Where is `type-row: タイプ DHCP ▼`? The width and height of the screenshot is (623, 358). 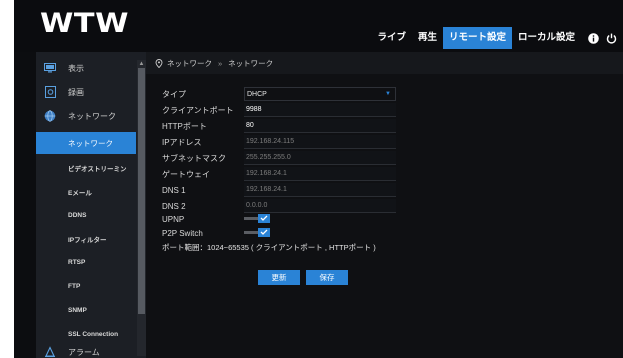 type-row: タイプ DHCP ▼ is located at coordinates (279, 94).